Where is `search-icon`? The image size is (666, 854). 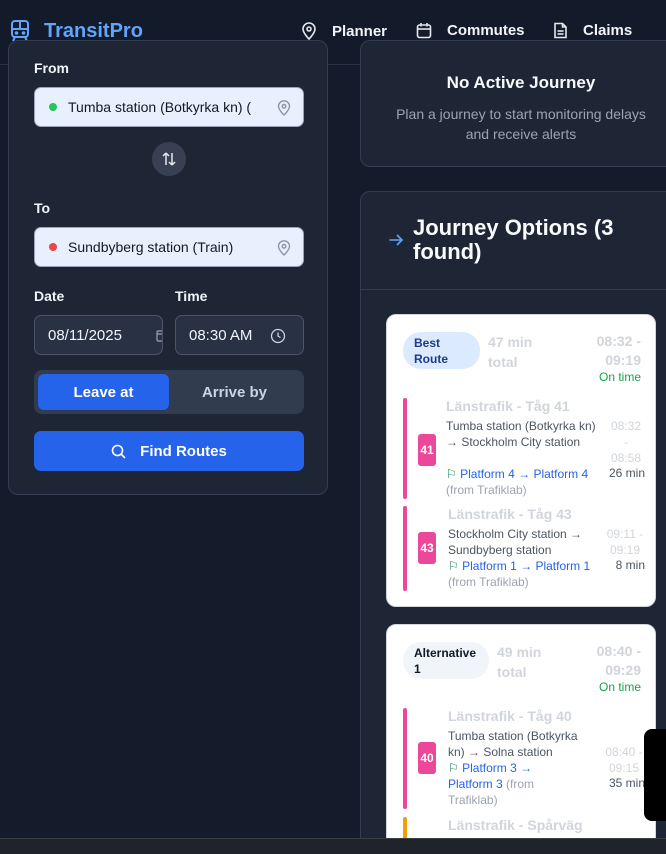 search-icon is located at coordinates (118, 451).